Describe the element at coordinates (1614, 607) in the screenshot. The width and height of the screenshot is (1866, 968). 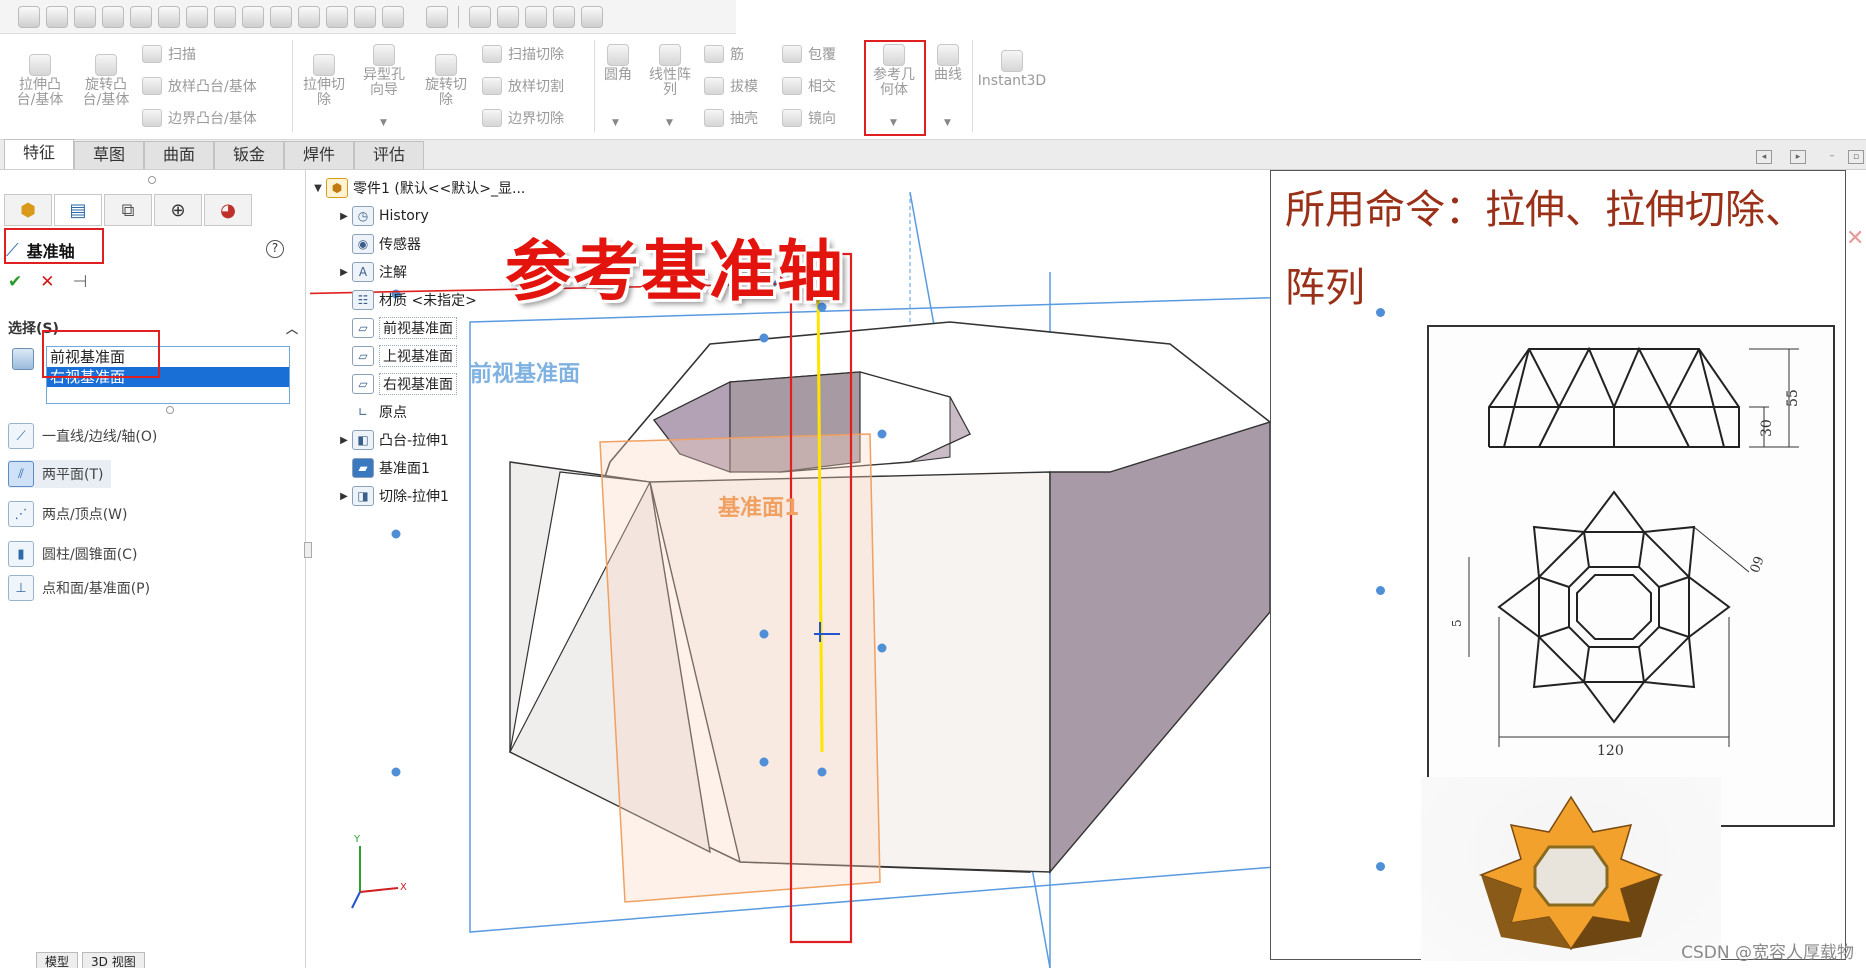
I see `top-view-drawing` at that location.